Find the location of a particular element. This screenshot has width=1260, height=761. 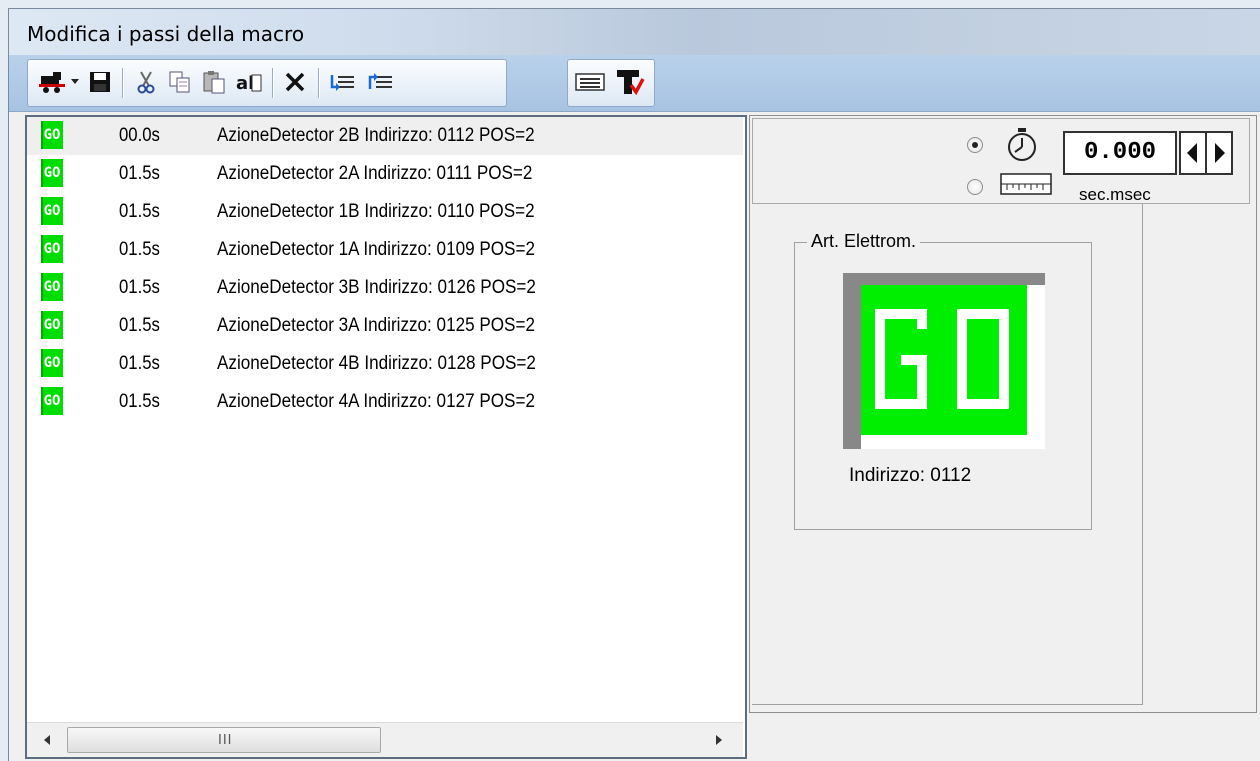

window-title: Modifica i passi della macro is located at coordinates (166, 34).